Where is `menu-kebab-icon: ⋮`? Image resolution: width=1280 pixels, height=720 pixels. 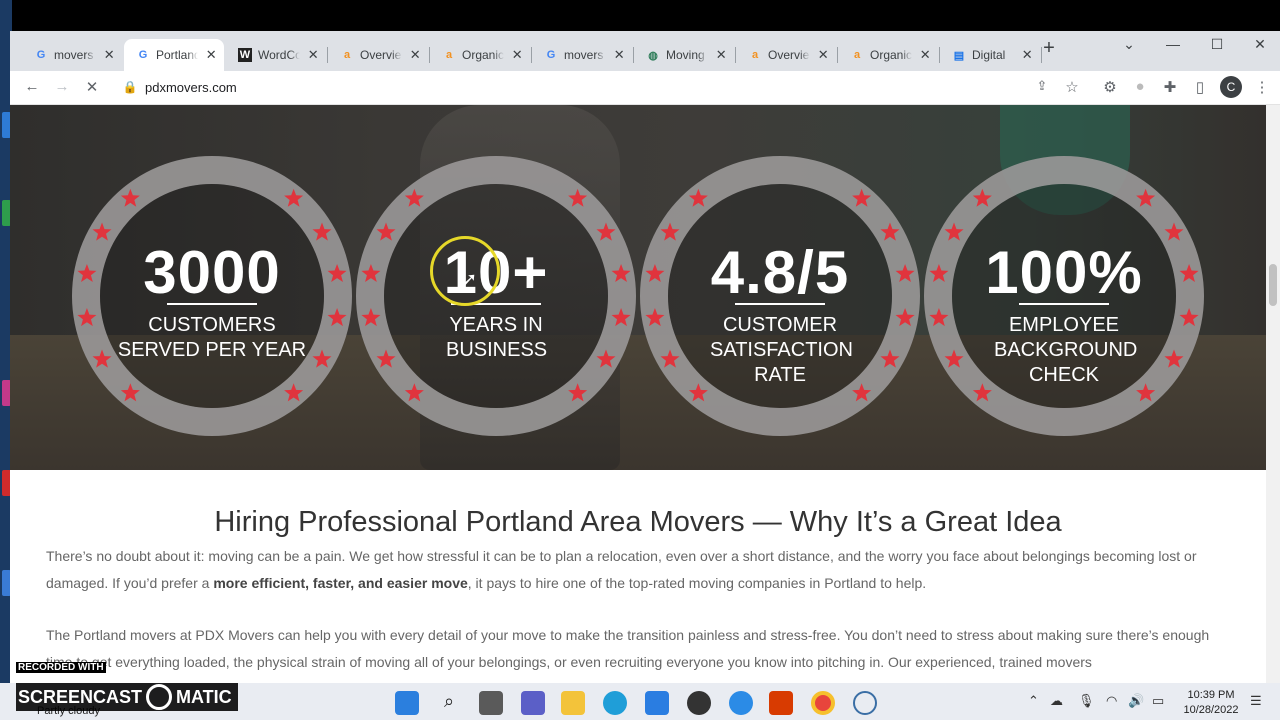
menu-kebab-icon: ⋮ is located at coordinates (1262, 87).